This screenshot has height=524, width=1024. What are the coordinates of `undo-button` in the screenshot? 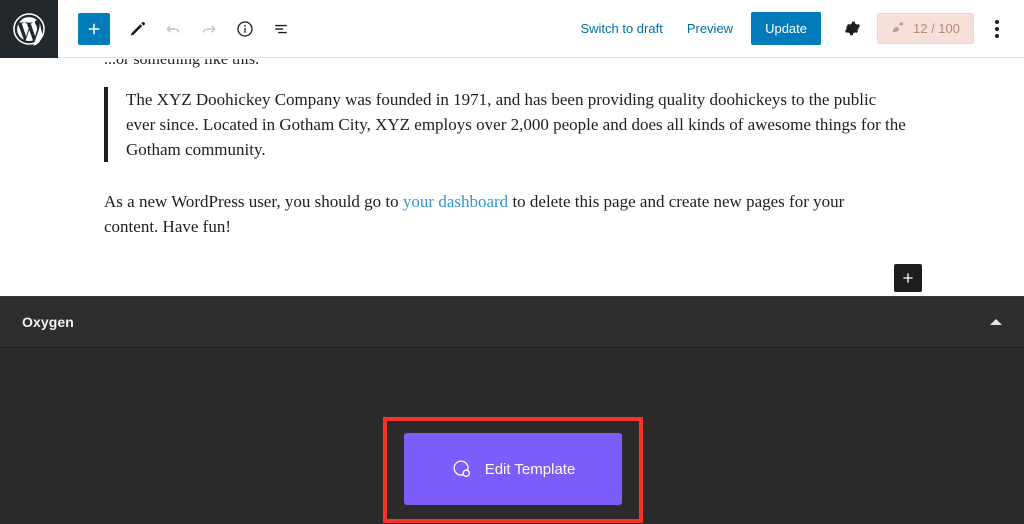 It's located at (173, 29).